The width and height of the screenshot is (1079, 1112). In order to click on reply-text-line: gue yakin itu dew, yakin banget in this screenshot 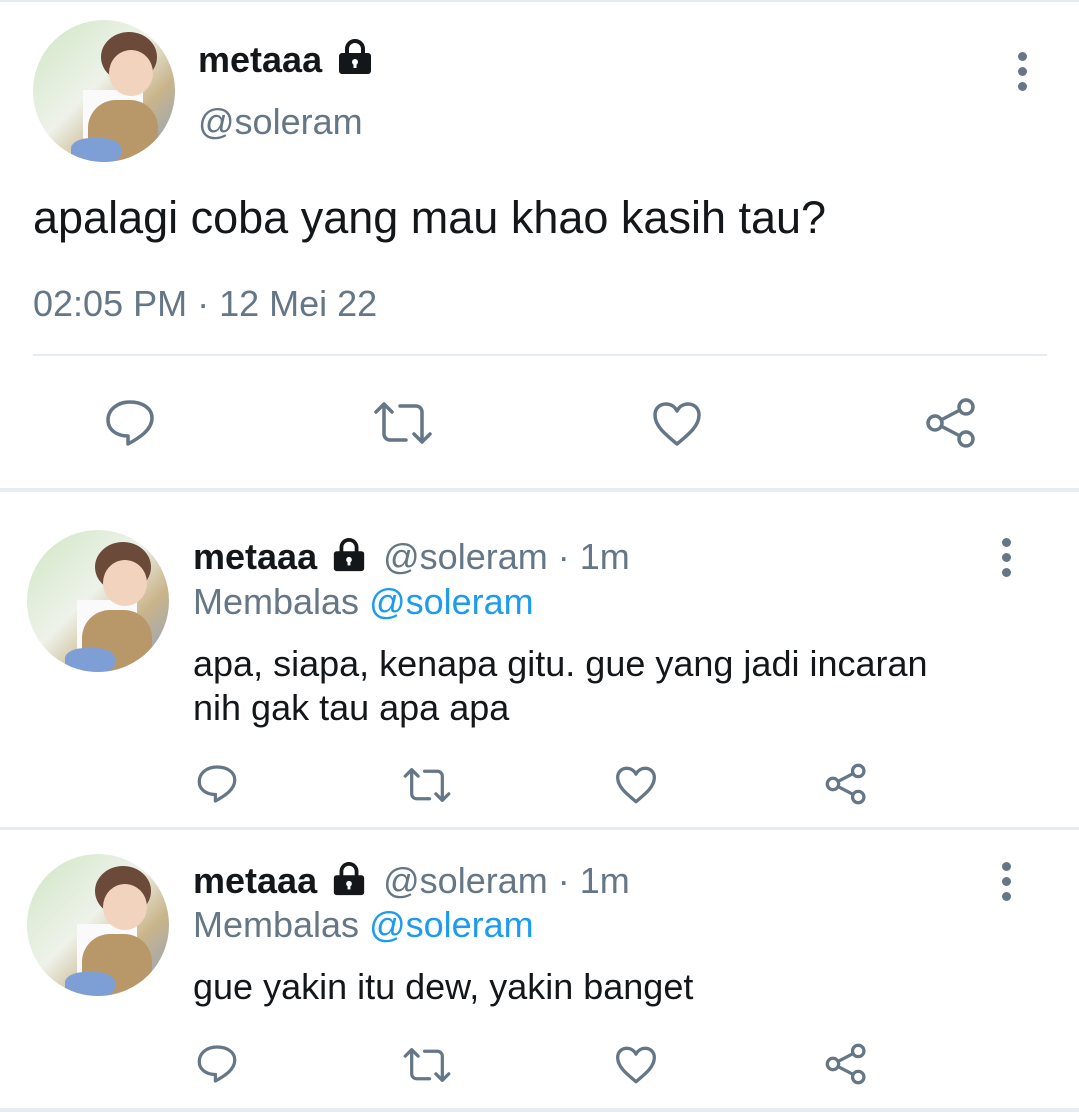, I will do `click(443, 986)`.